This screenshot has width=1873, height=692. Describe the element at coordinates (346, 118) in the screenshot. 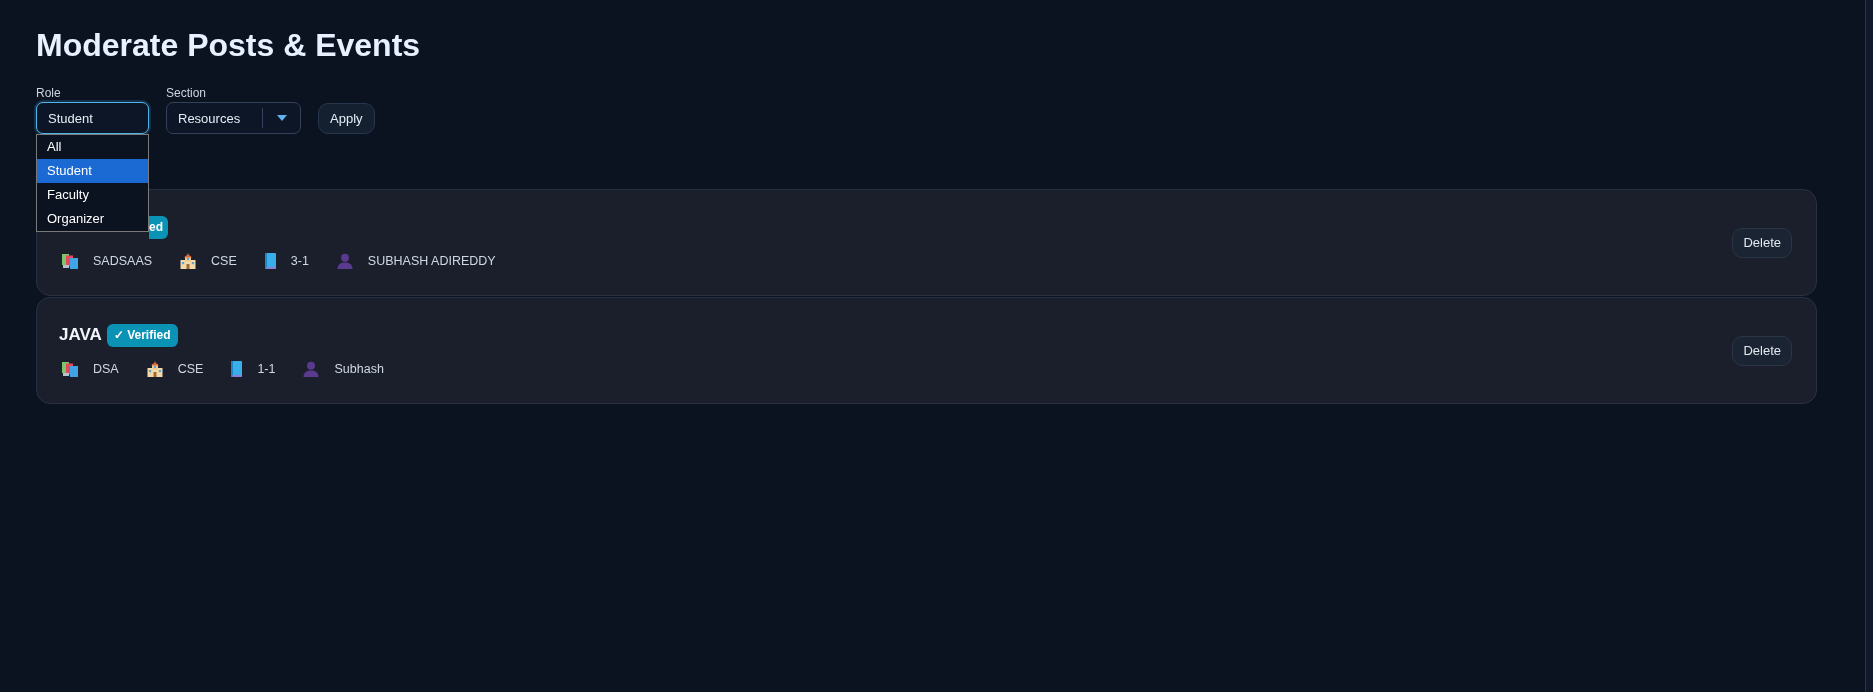

I see `apply-button: Apply` at that location.